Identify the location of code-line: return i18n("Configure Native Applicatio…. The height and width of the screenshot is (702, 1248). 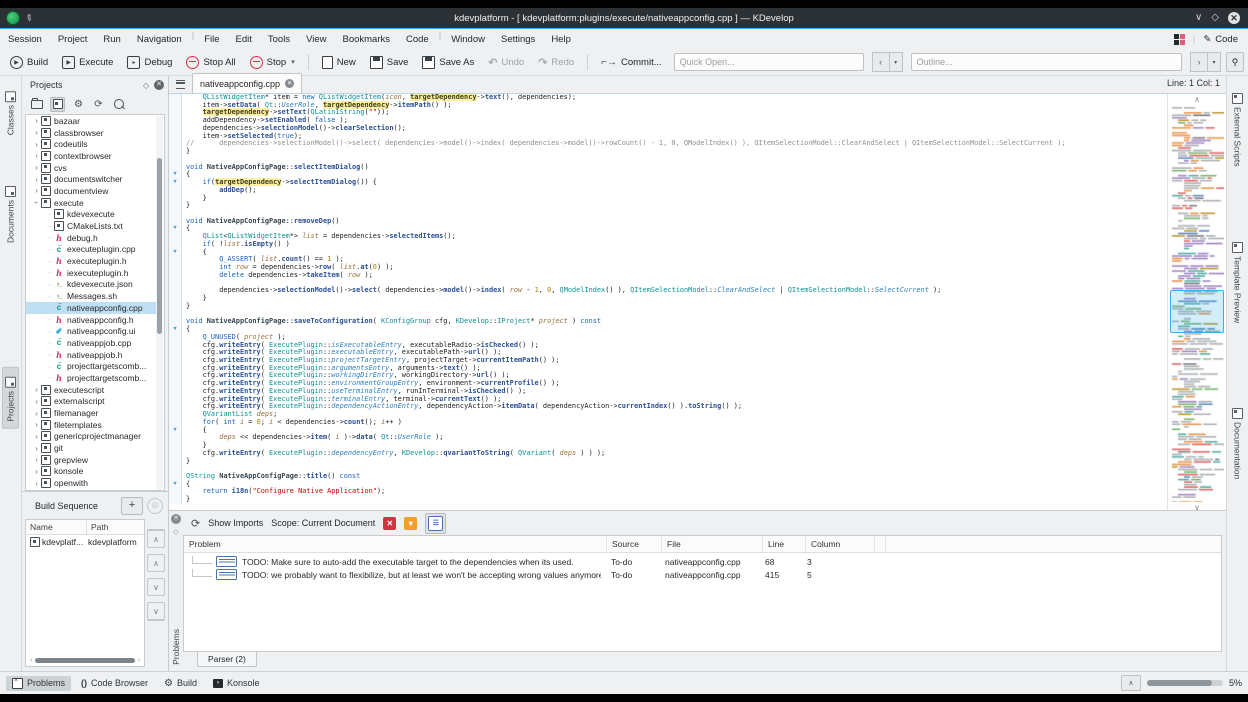
(668, 492).